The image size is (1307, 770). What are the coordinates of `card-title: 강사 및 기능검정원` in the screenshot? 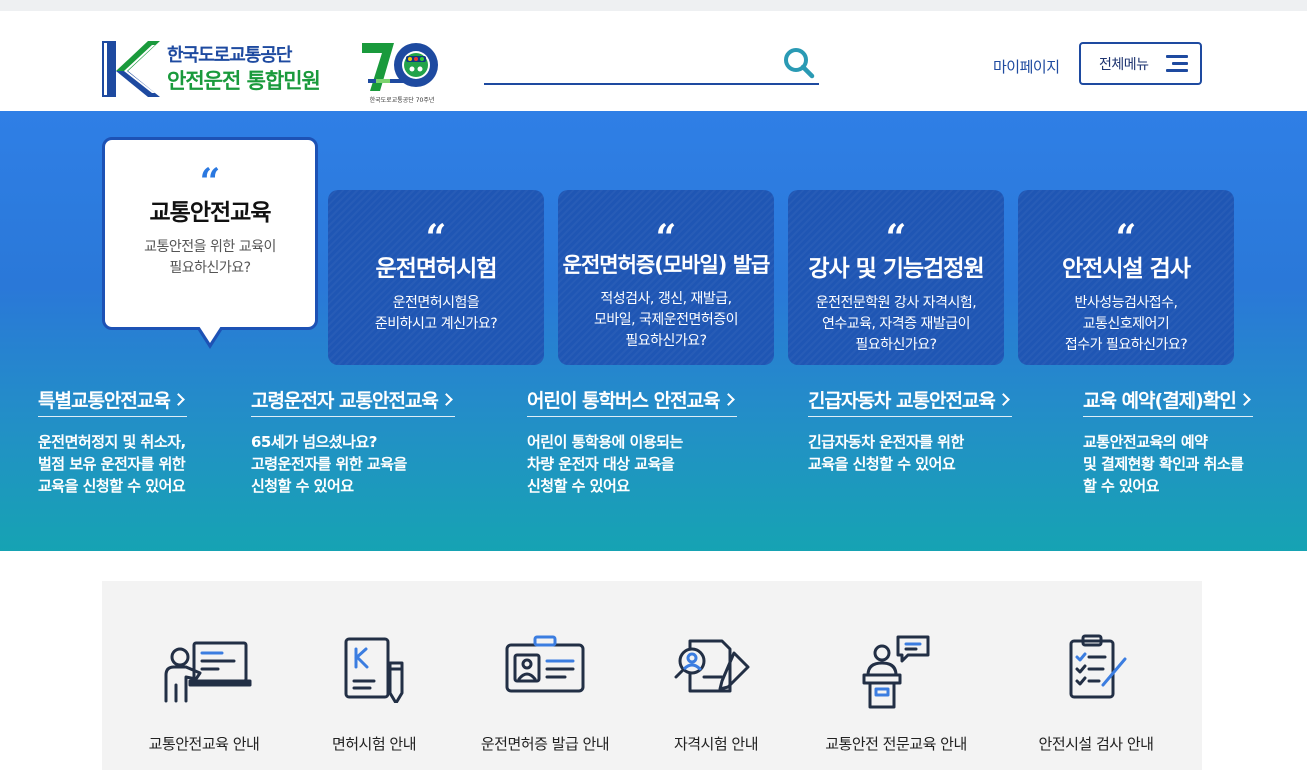 It's located at (896, 269).